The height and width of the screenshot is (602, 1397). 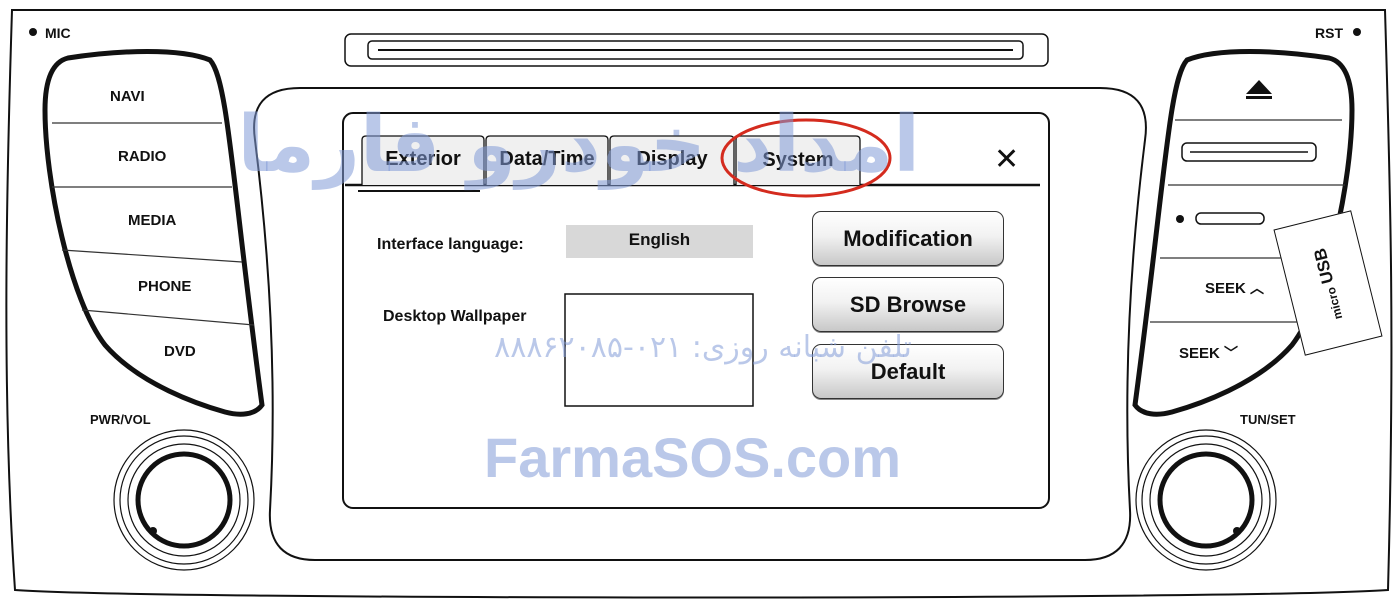 What do you see at coordinates (1335, 303) in the screenshot?
I see `micro-label: micro` at bounding box center [1335, 303].